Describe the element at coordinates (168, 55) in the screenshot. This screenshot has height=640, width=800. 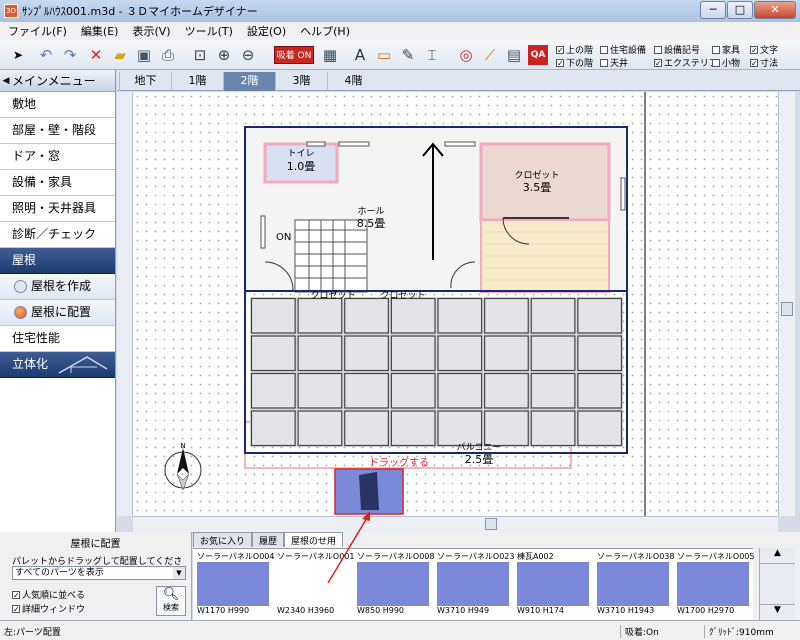
I see `print-icon: ⎙` at that location.